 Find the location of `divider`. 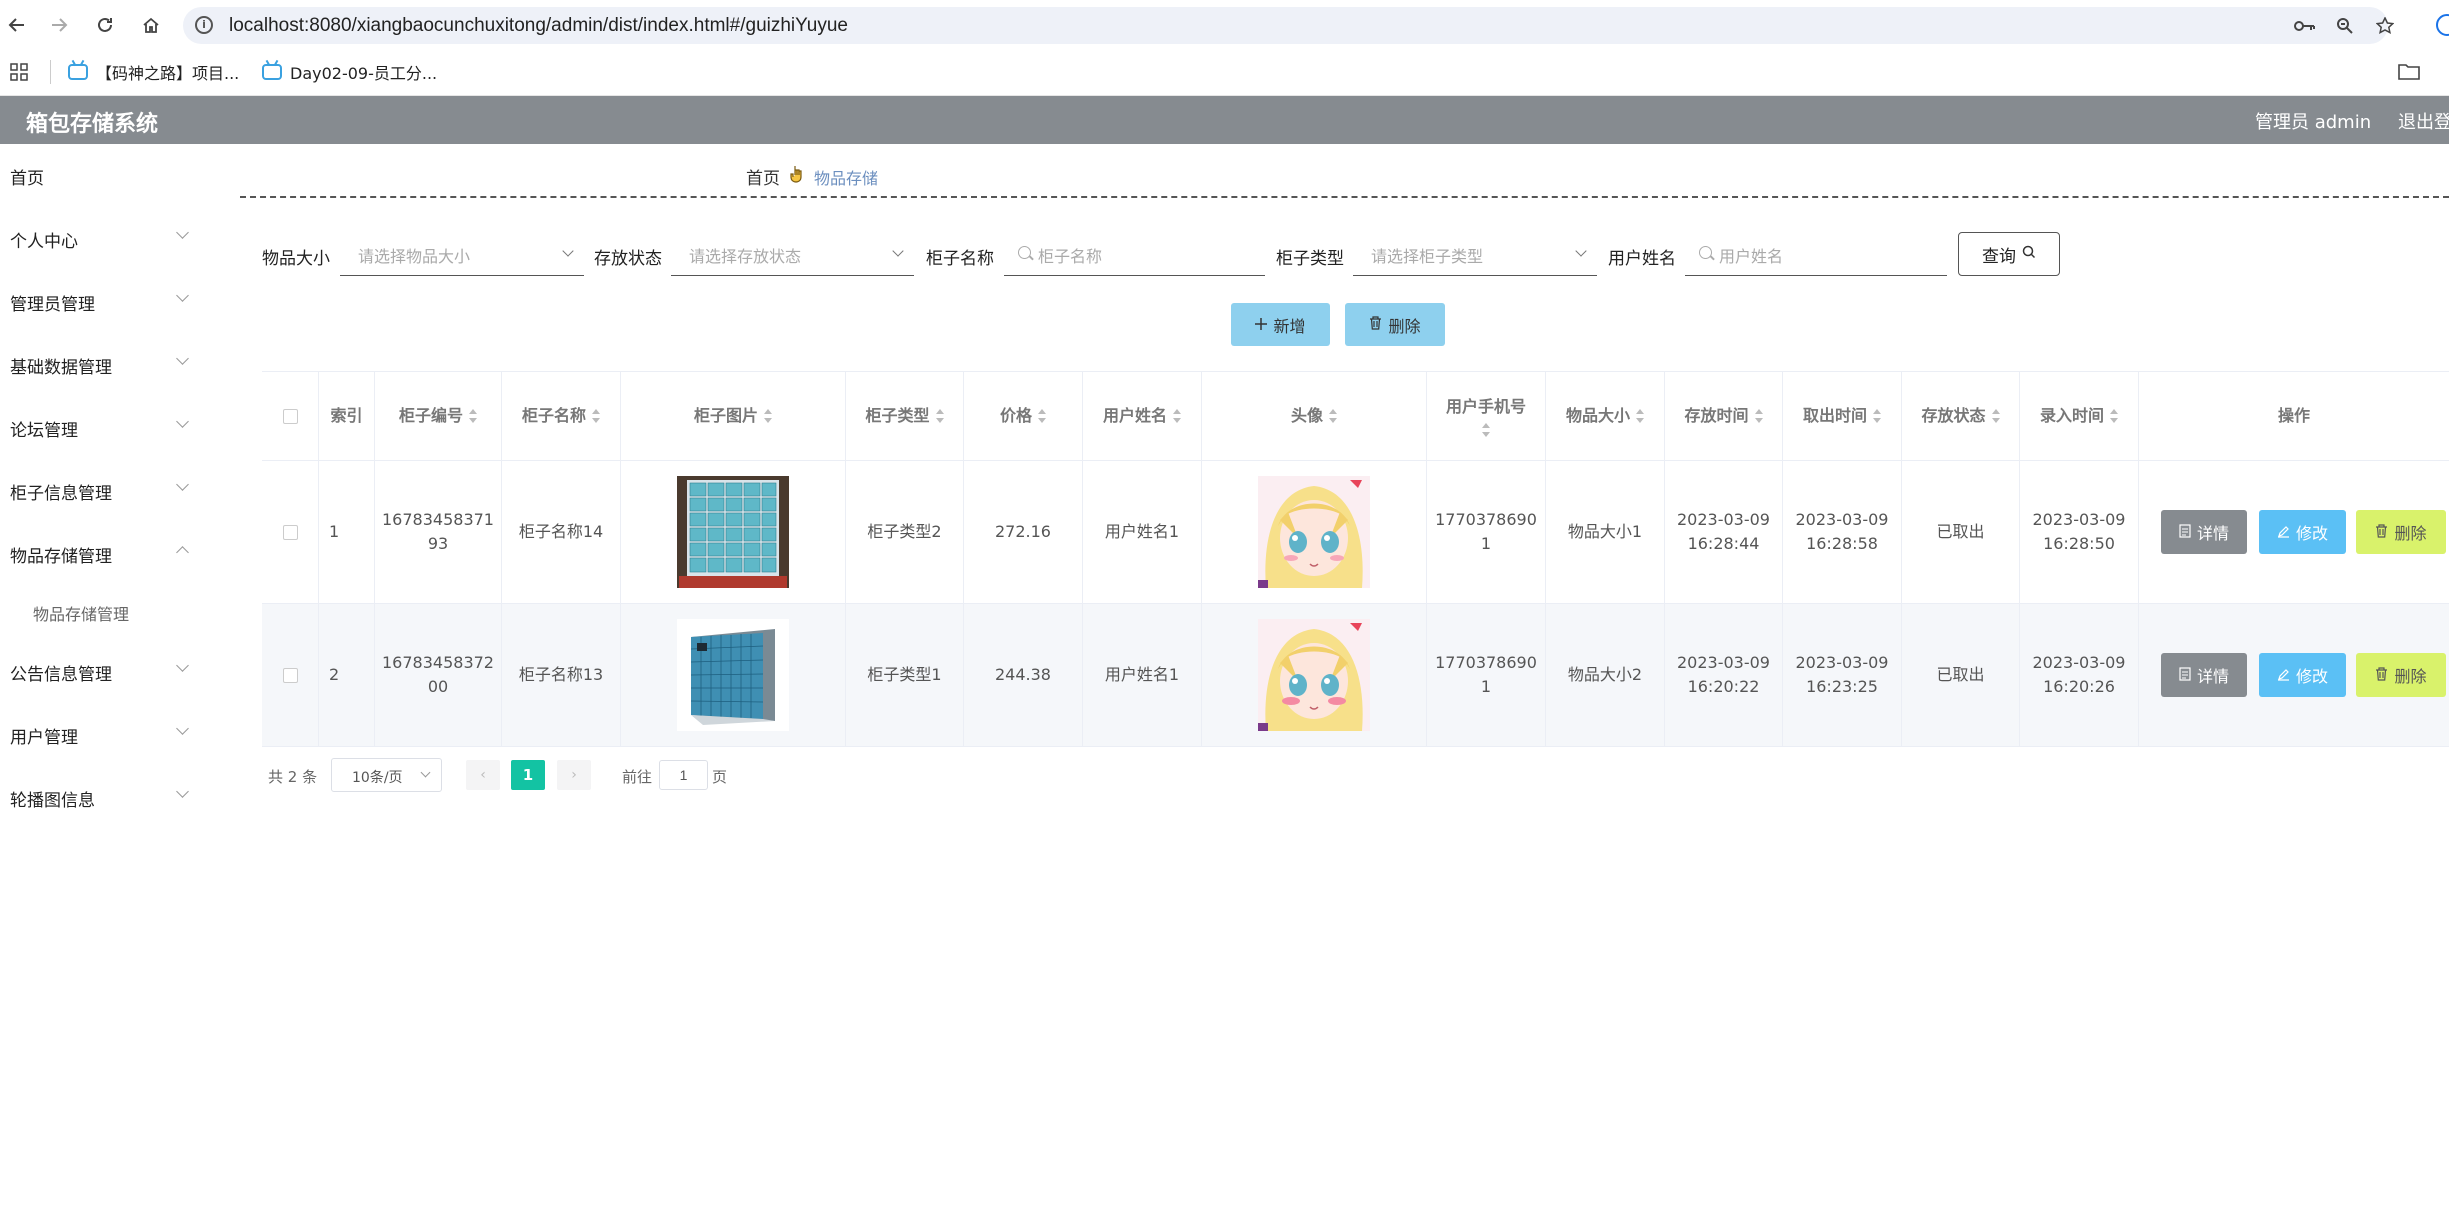

divider is located at coordinates (1344, 197).